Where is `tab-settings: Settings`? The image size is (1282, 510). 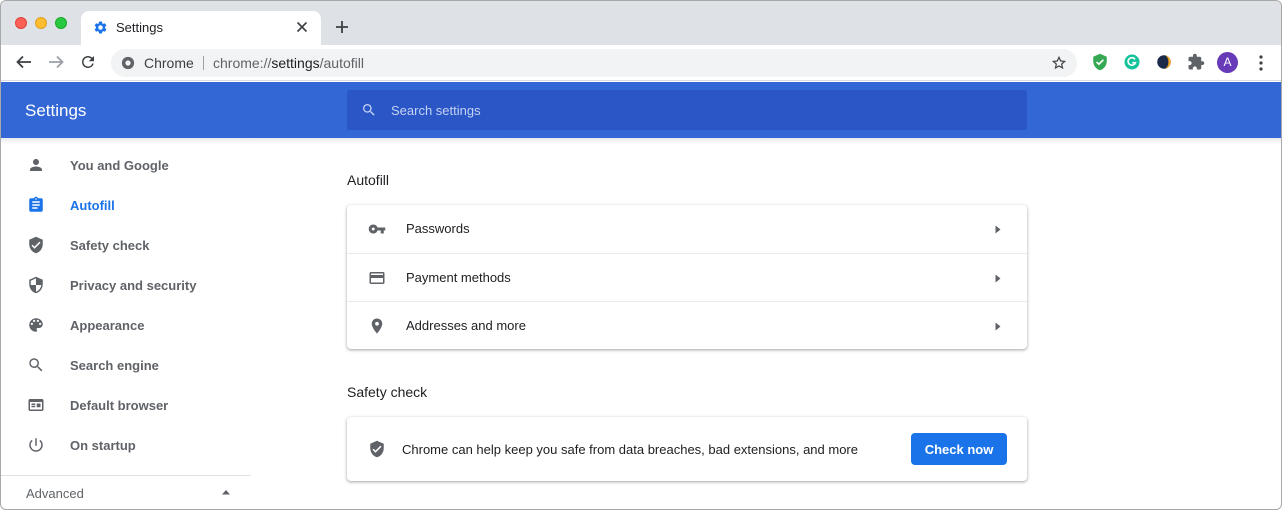
tab-settings: Settings is located at coordinates (201, 28).